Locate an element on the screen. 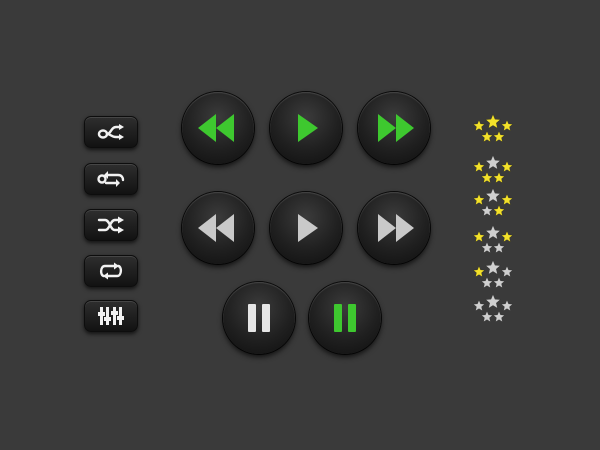 The height and width of the screenshot is (450, 600). play-button-green is located at coordinates (306, 128).